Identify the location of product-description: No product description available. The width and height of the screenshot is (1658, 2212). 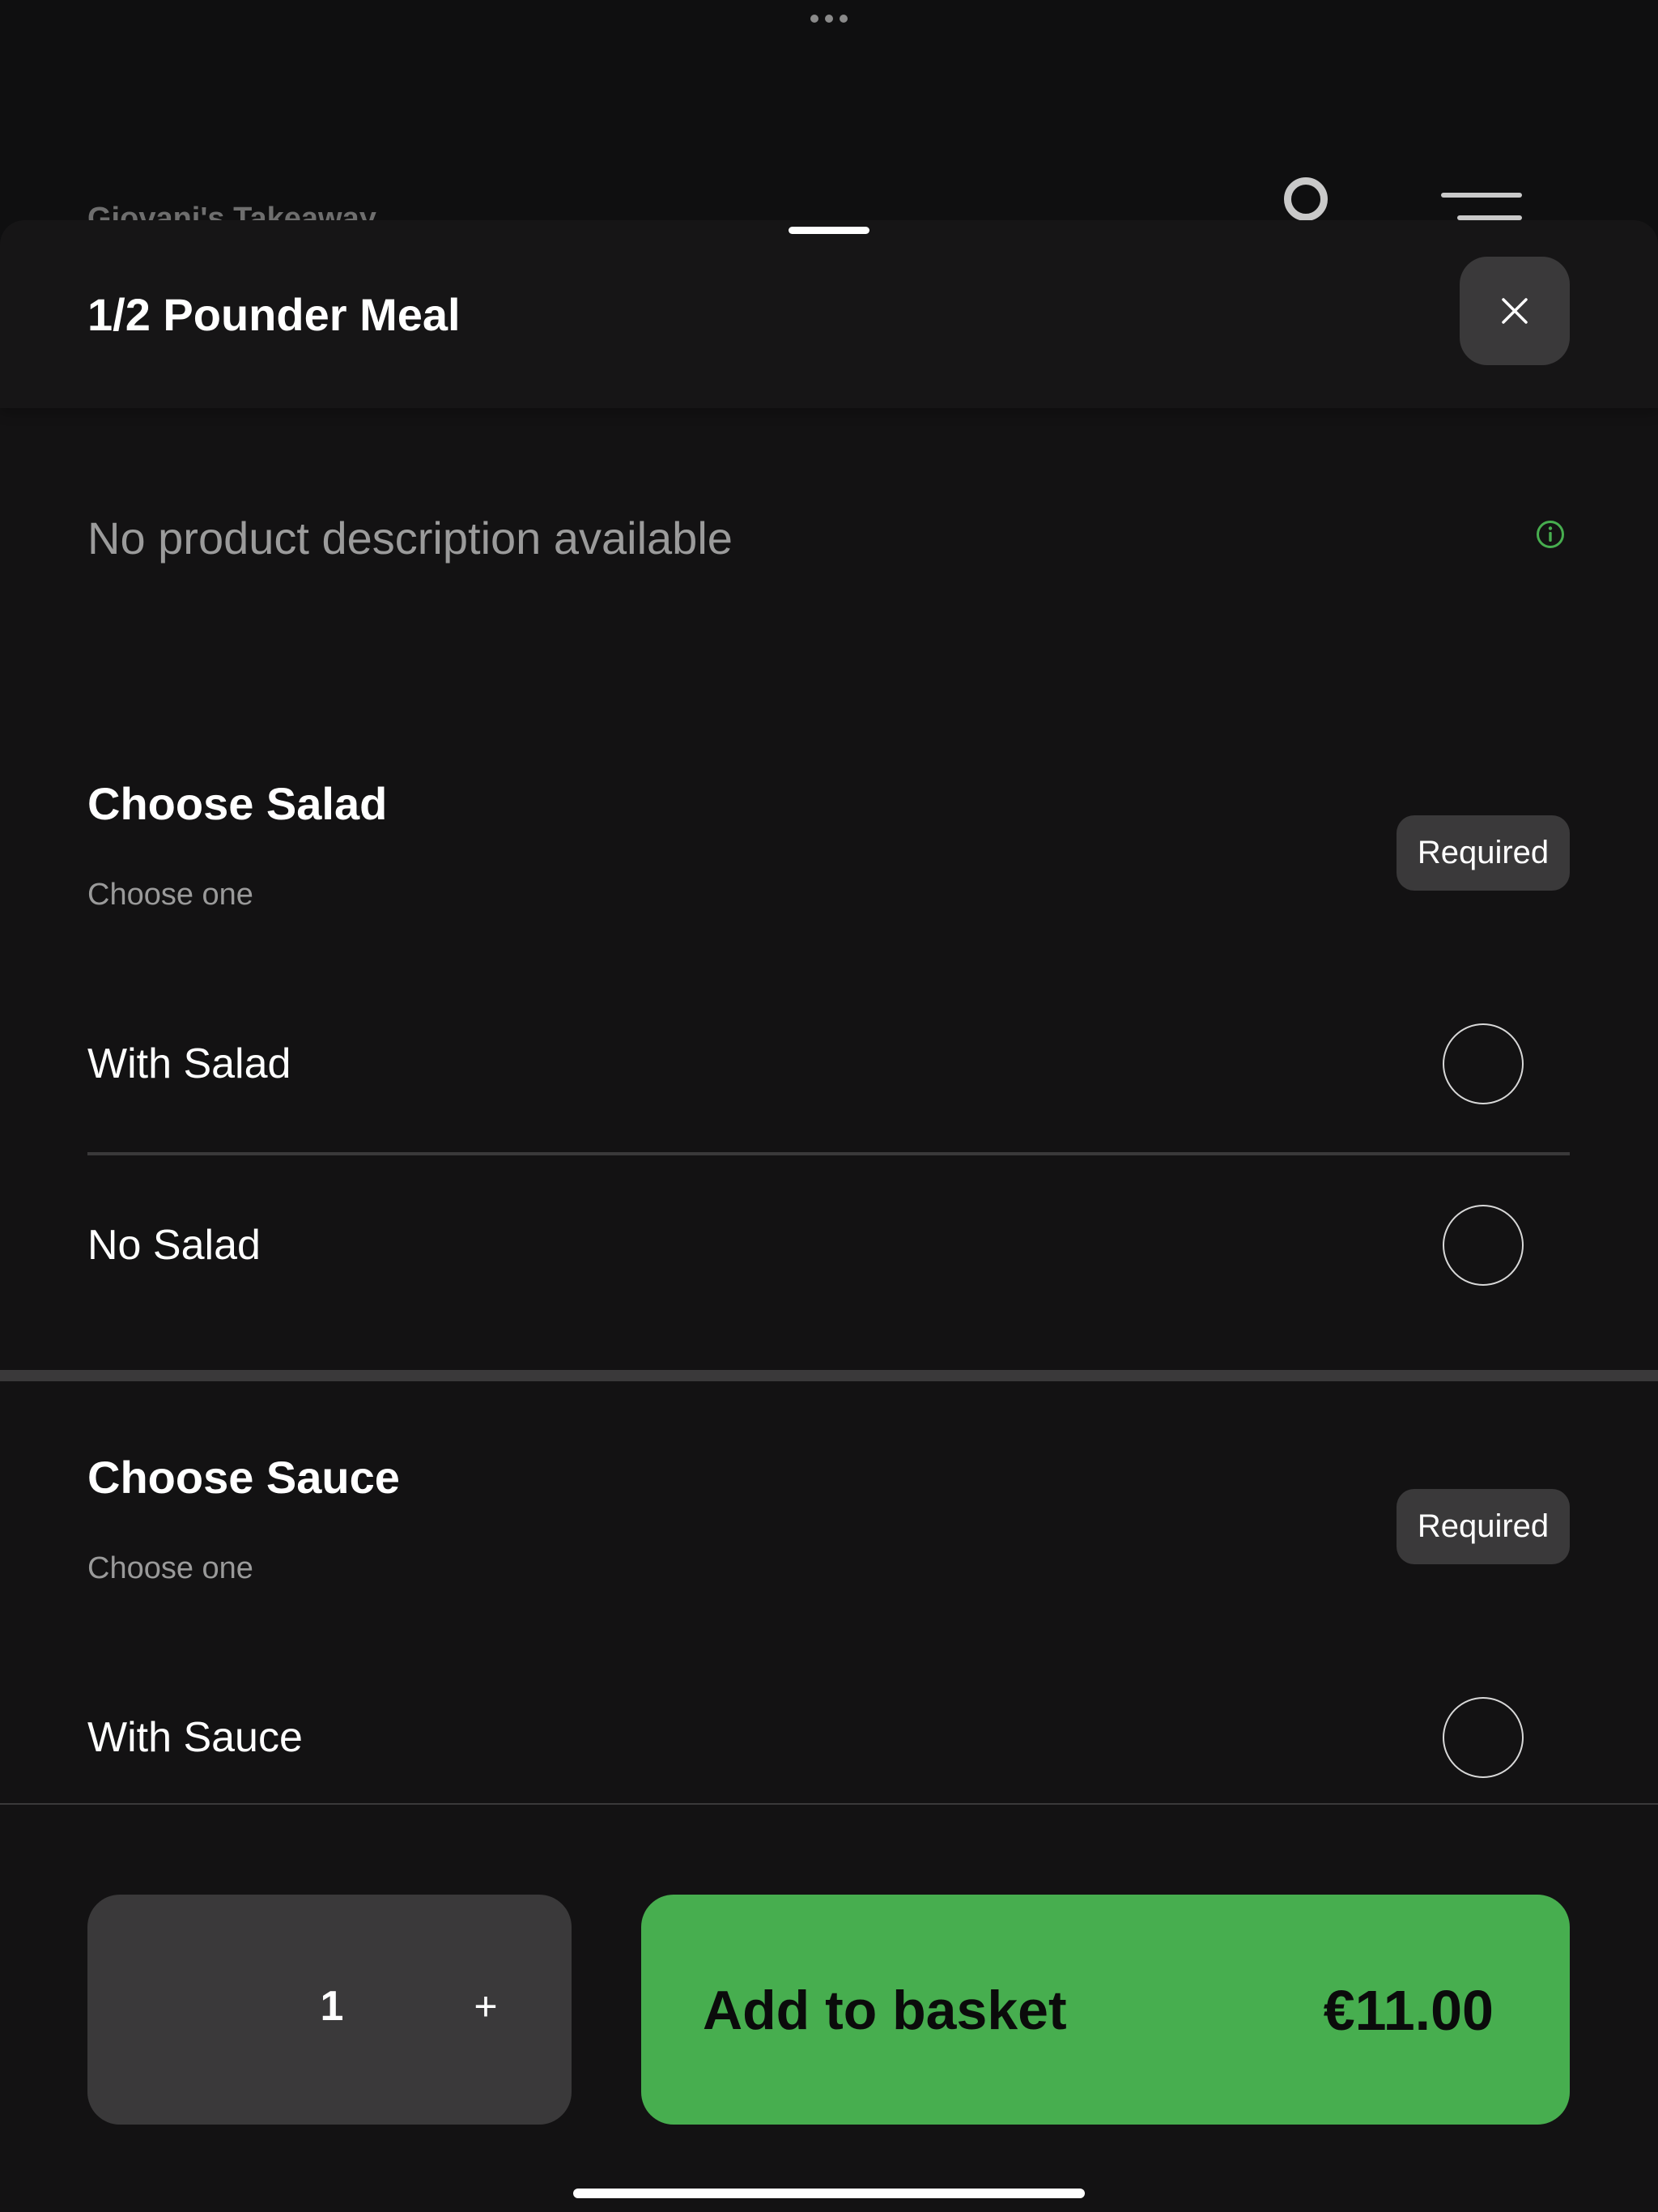
(410, 539).